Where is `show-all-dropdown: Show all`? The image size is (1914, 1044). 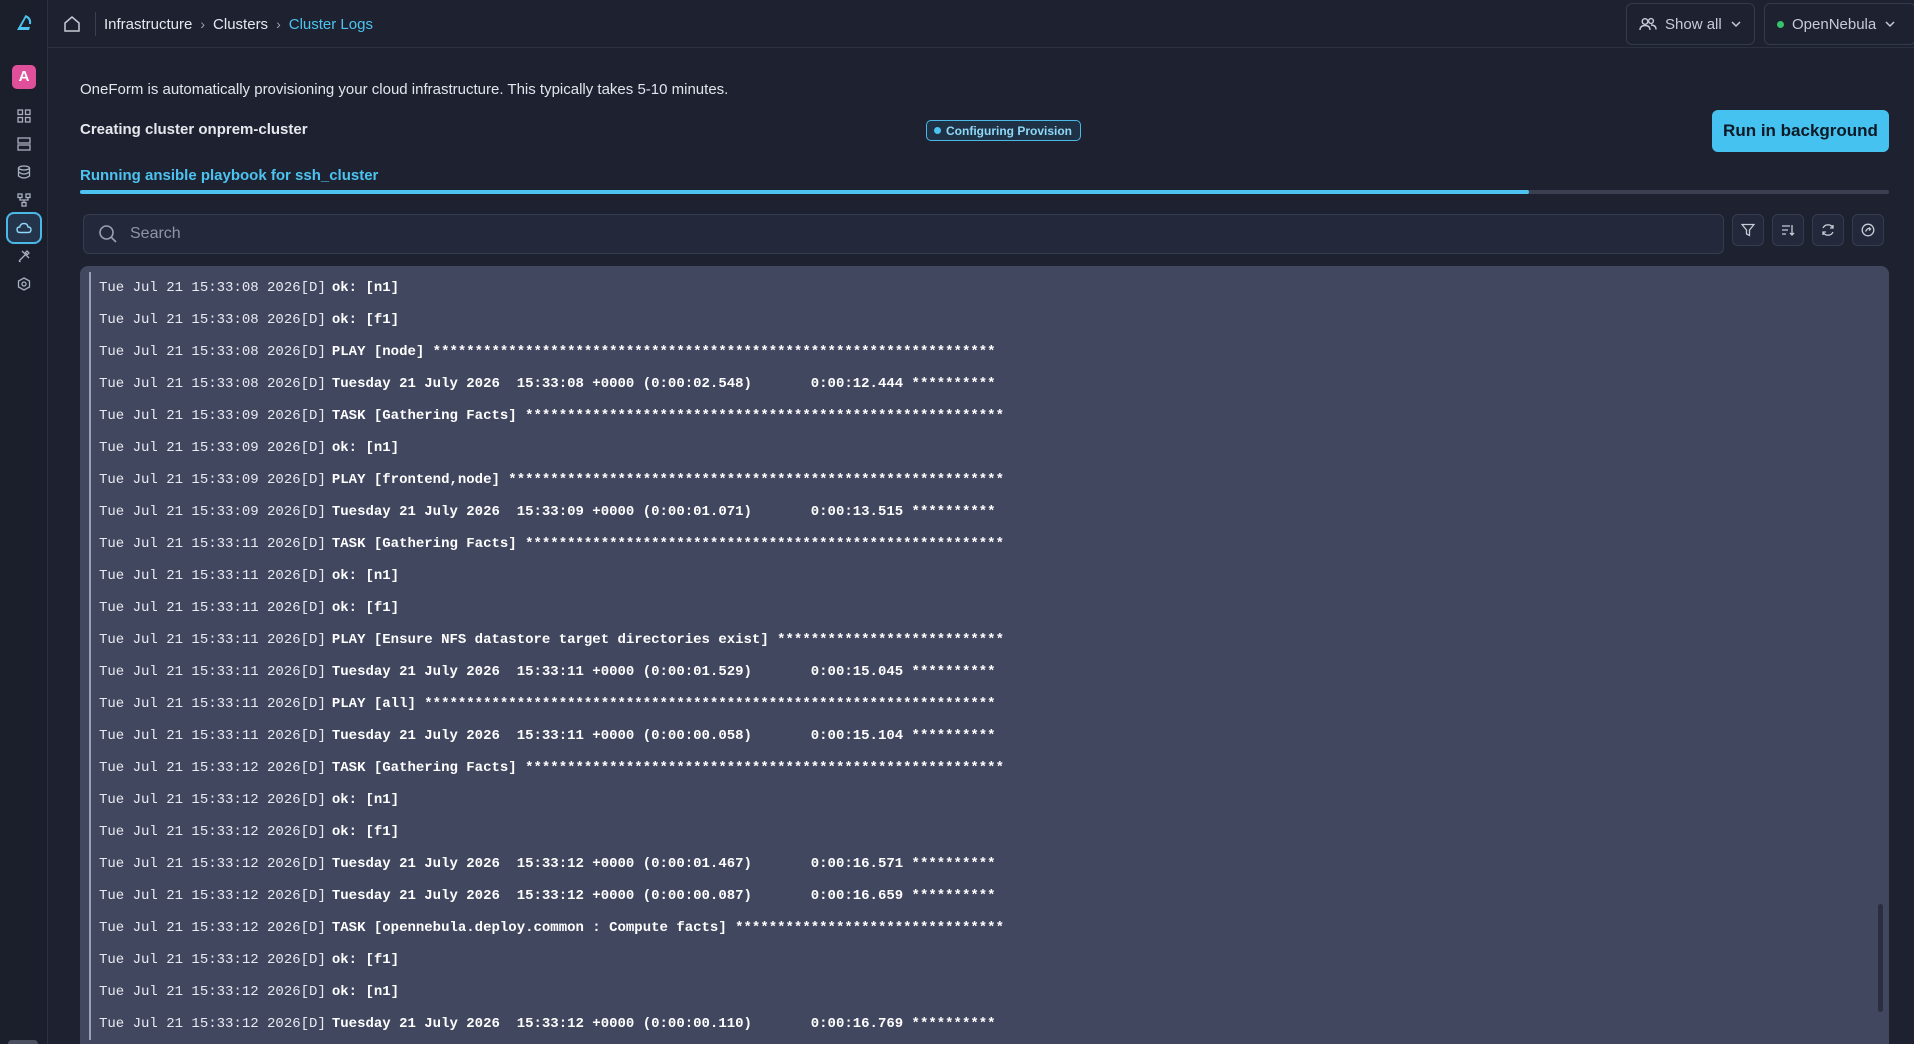 show-all-dropdown: Show all is located at coordinates (1690, 24).